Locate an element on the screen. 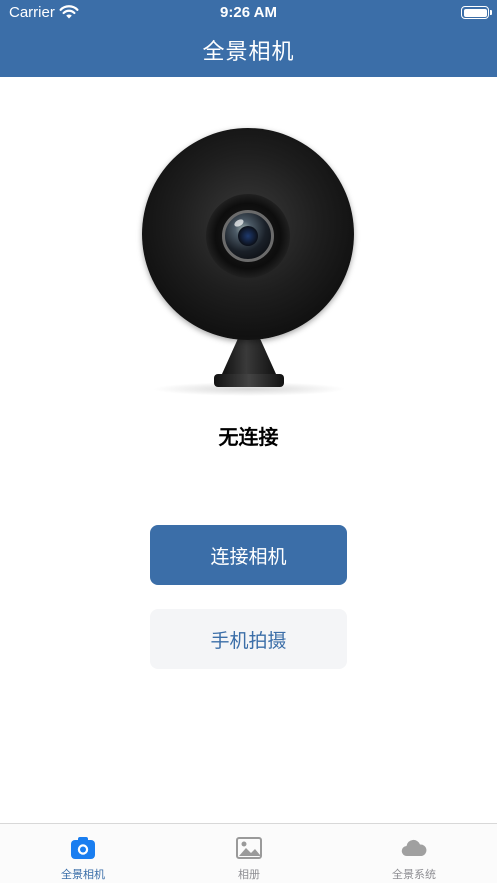 The width and height of the screenshot is (497, 883). tab-panorama-system: 全景系统 is located at coordinates (414, 853).